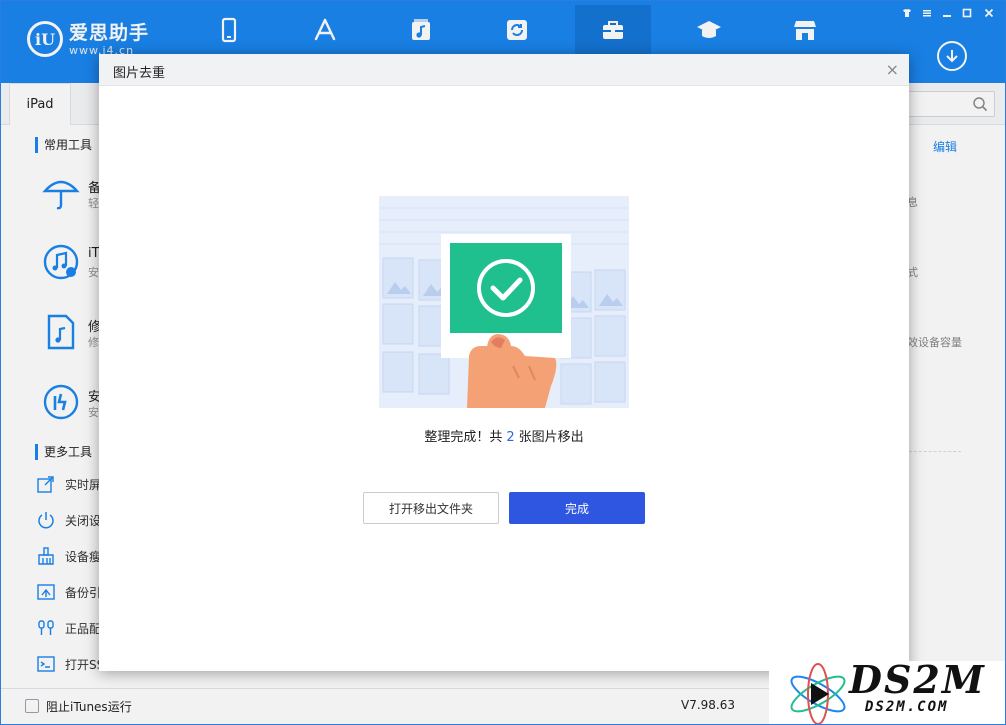 The image size is (1006, 725). What do you see at coordinates (818, 693) in the screenshot?
I see `atom-logo-icon` at bounding box center [818, 693].